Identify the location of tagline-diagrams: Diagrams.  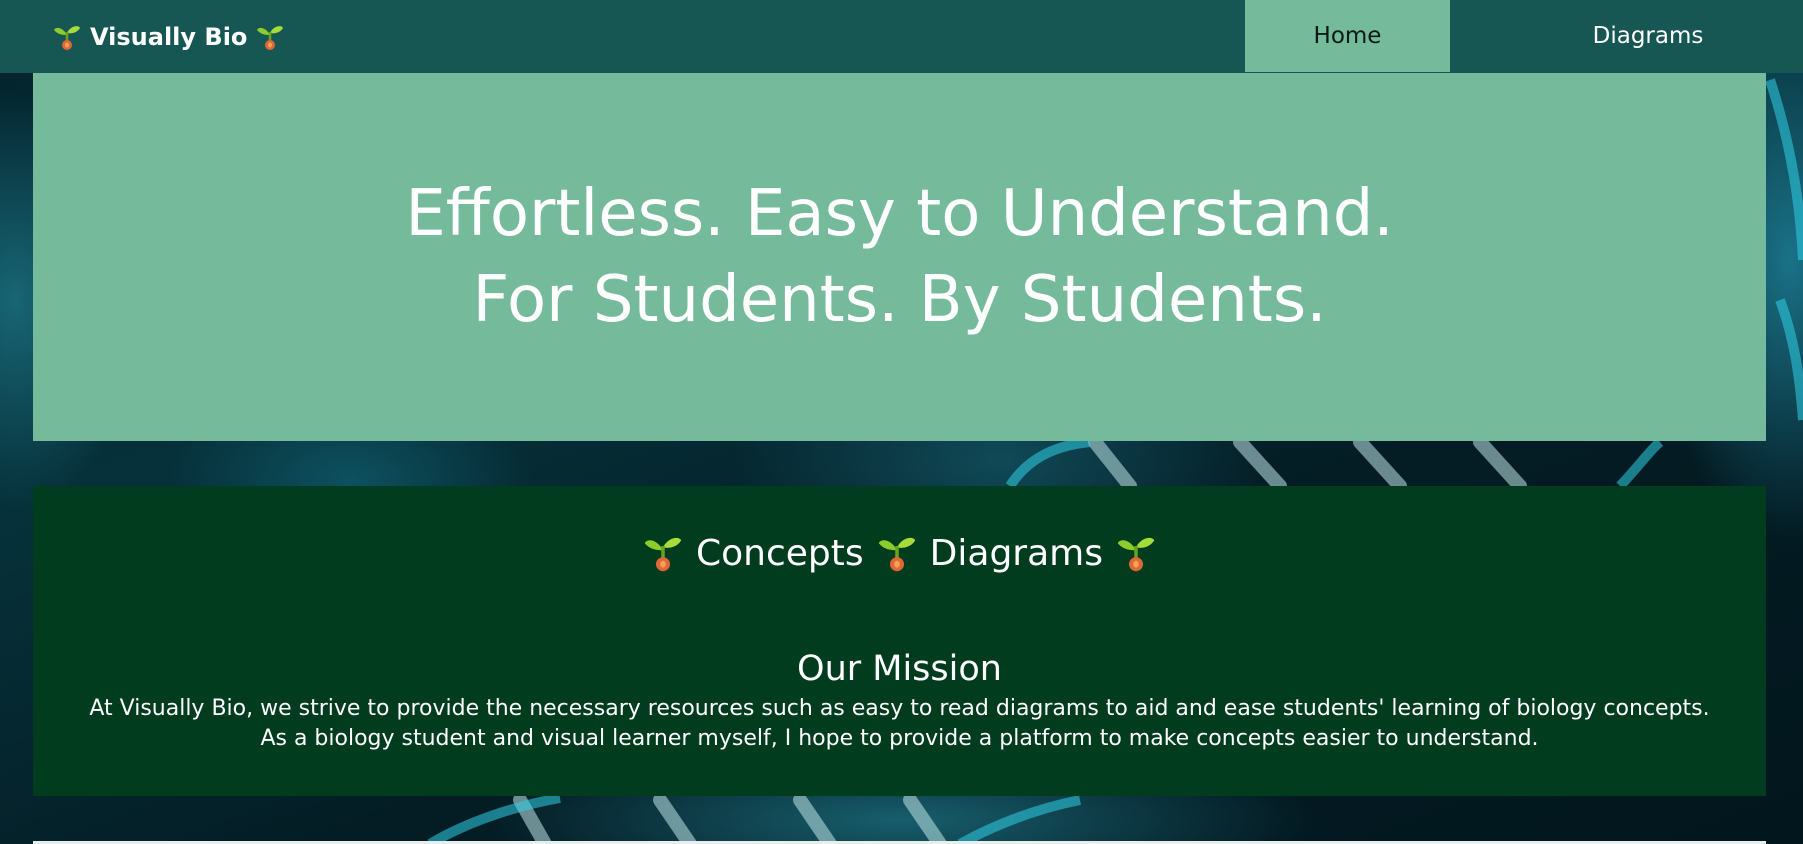
(1016, 553).